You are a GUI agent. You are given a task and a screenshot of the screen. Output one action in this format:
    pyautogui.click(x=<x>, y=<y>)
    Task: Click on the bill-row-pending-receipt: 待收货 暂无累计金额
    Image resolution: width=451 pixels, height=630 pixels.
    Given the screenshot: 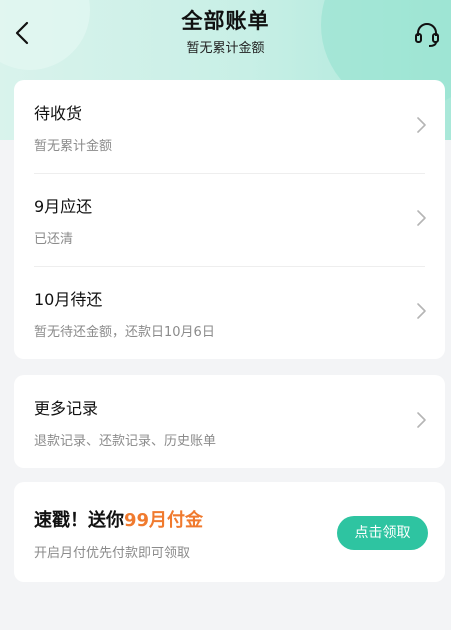 What is the action you would take?
    pyautogui.click(x=229, y=126)
    